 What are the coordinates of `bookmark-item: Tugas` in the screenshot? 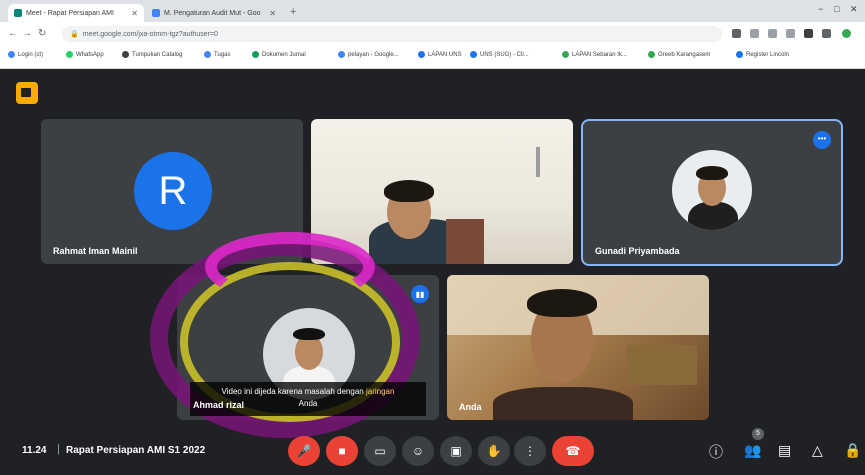 It's located at (217, 54).